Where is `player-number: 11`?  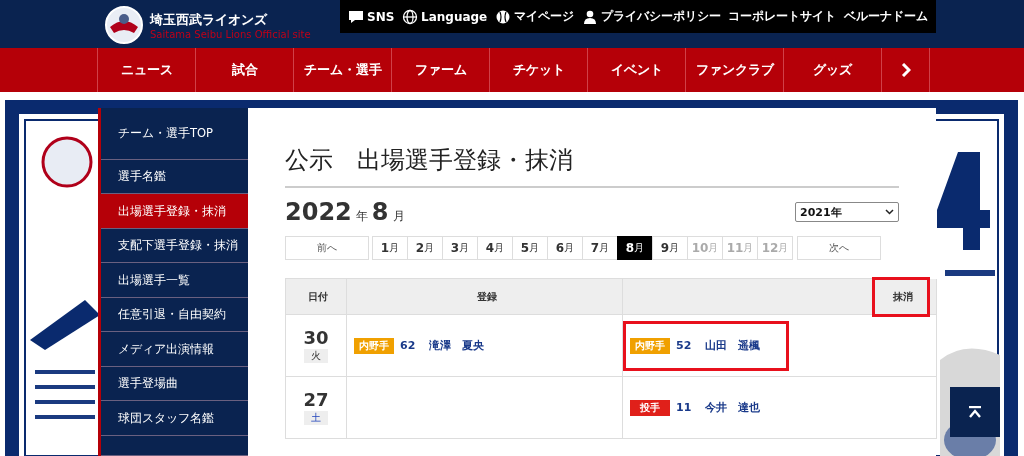 player-number: 11 is located at coordinates (684, 407).